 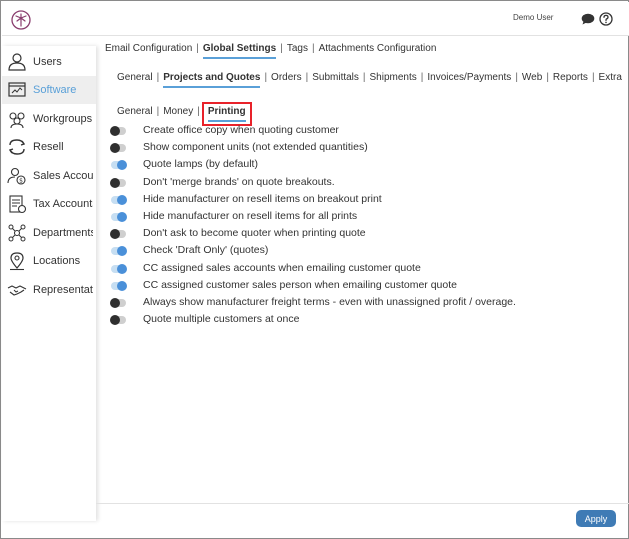 What do you see at coordinates (200, 164) in the screenshot?
I see `option-label: Quote lamps (by default)` at bounding box center [200, 164].